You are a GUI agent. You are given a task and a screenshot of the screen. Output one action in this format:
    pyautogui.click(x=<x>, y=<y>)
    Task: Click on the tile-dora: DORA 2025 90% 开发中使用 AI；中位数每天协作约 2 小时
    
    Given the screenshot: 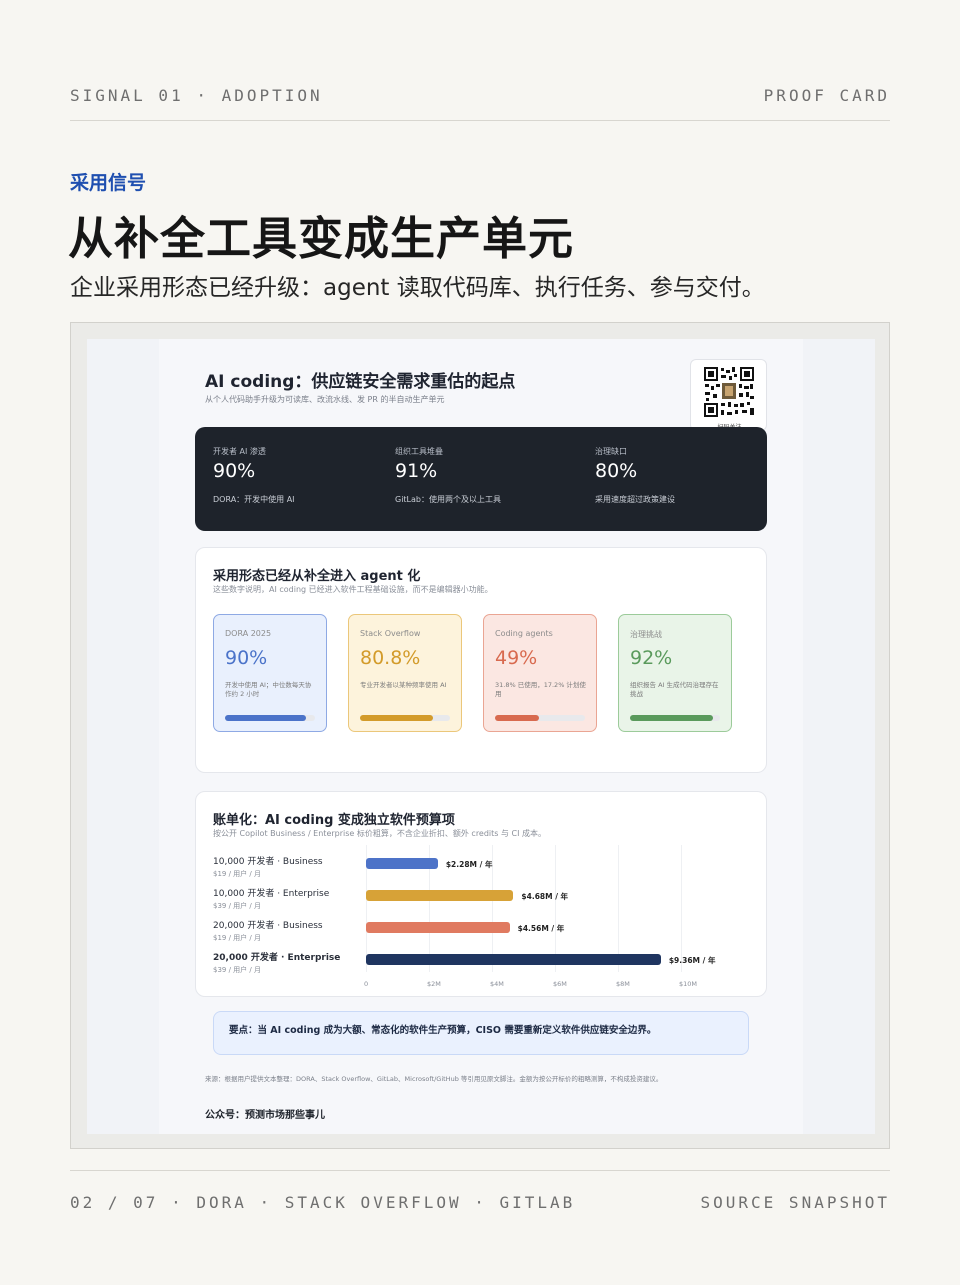 What is the action you would take?
    pyautogui.click(x=270, y=673)
    